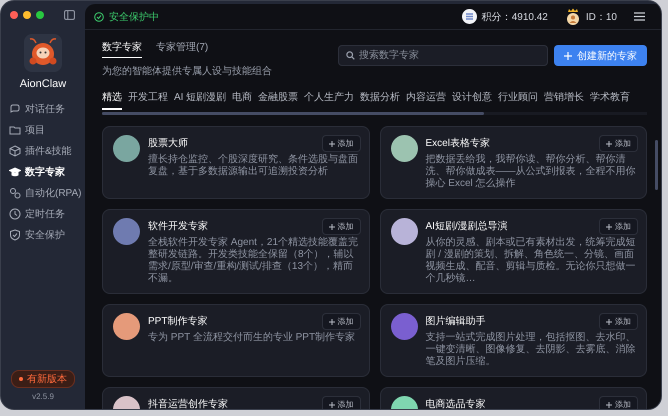  What do you see at coordinates (47, 172) in the screenshot?
I see `sidebar-item: 数字专家` at bounding box center [47, 172].